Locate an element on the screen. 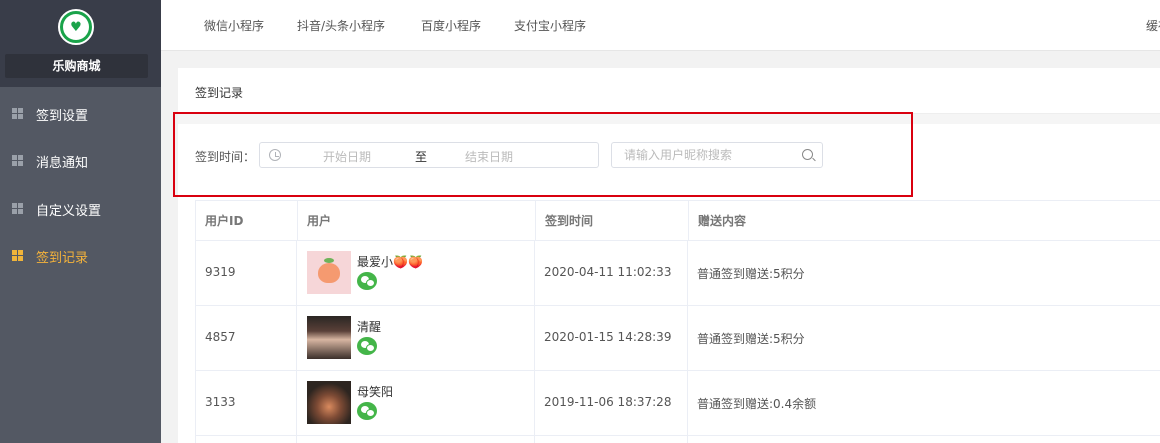 Image resolution: width=1160 pixels, height=443 pixels. date-range-picker: 开始日期 至 结束日期 is located at coordinates (429, 155).